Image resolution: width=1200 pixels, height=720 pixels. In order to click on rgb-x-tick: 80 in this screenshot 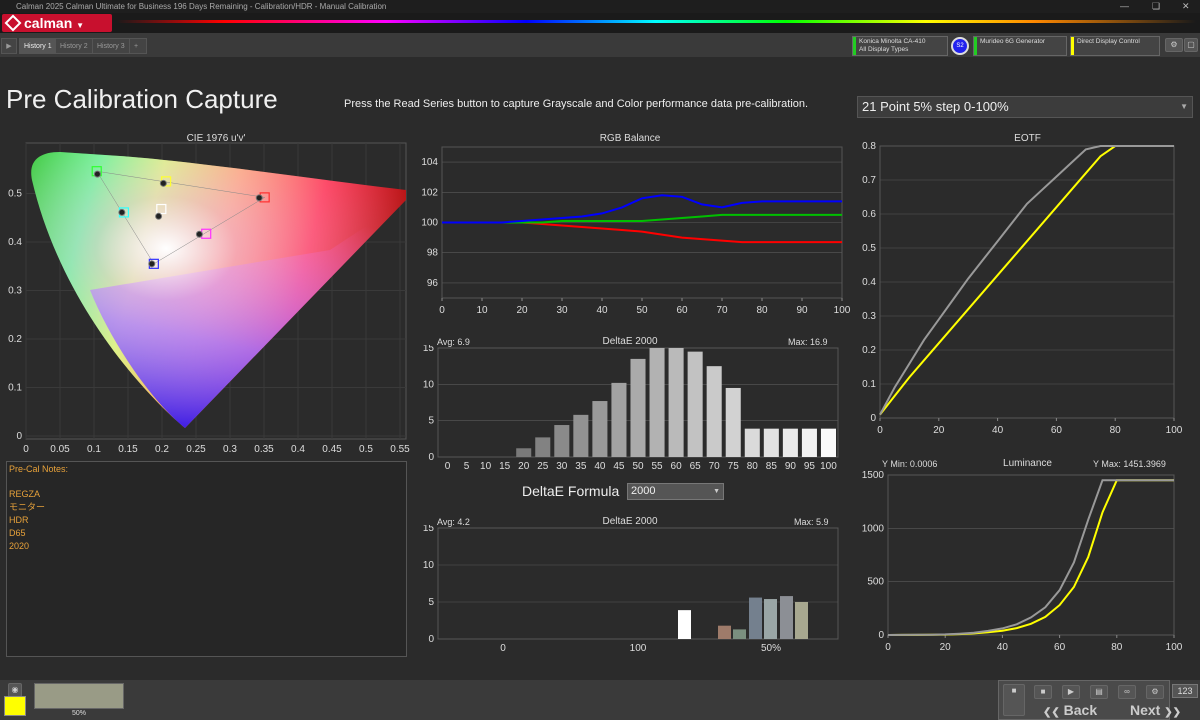, I will do `click(762, 310)`.